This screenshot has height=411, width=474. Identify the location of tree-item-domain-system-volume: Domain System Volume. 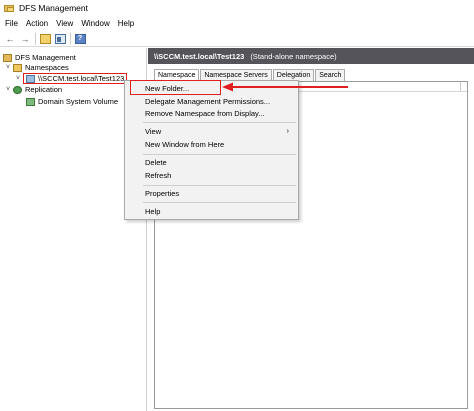
(72, 101).